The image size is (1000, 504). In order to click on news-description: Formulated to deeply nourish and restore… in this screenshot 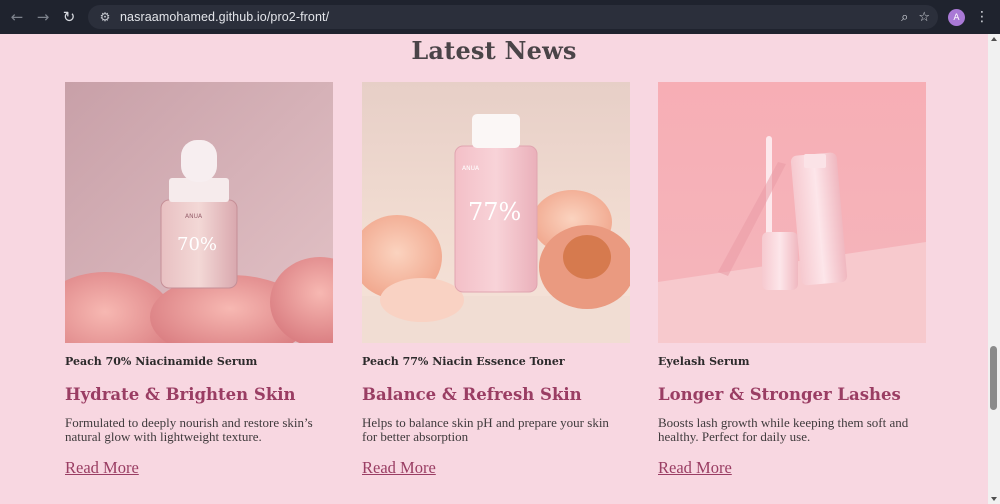, I will do `click(189, 429)`.